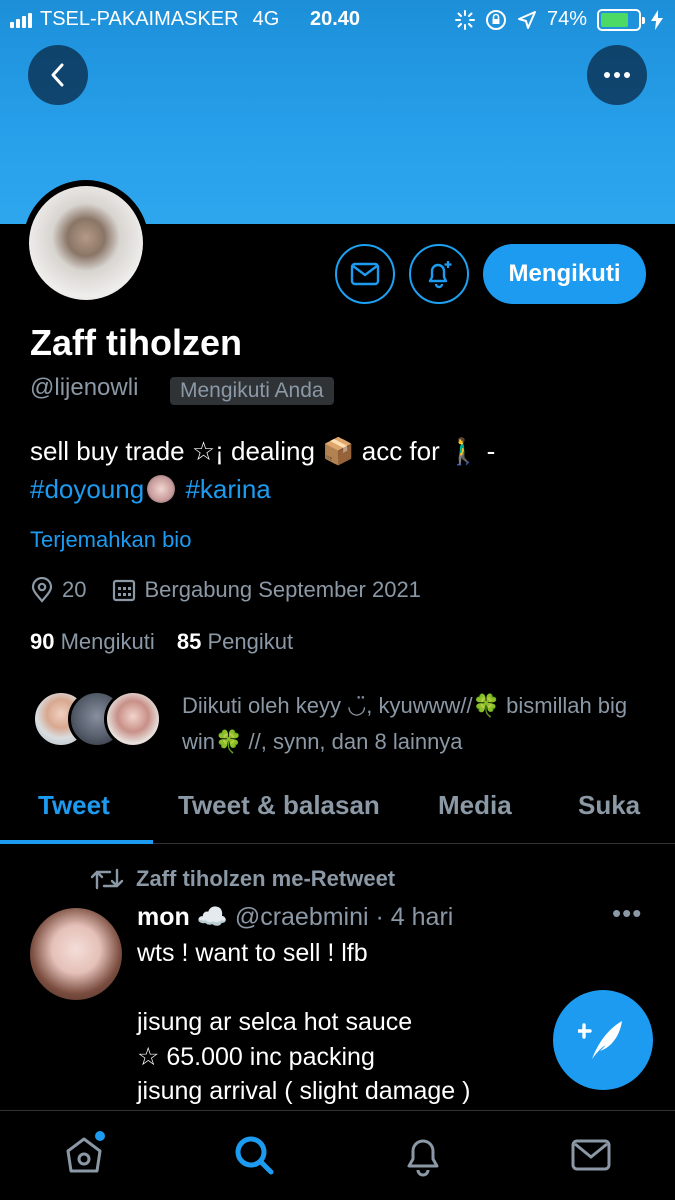  What do you see at coordinates (189, 641) in the screenshot?
I see `followers-count: 85` at bounding box center [189, 641].